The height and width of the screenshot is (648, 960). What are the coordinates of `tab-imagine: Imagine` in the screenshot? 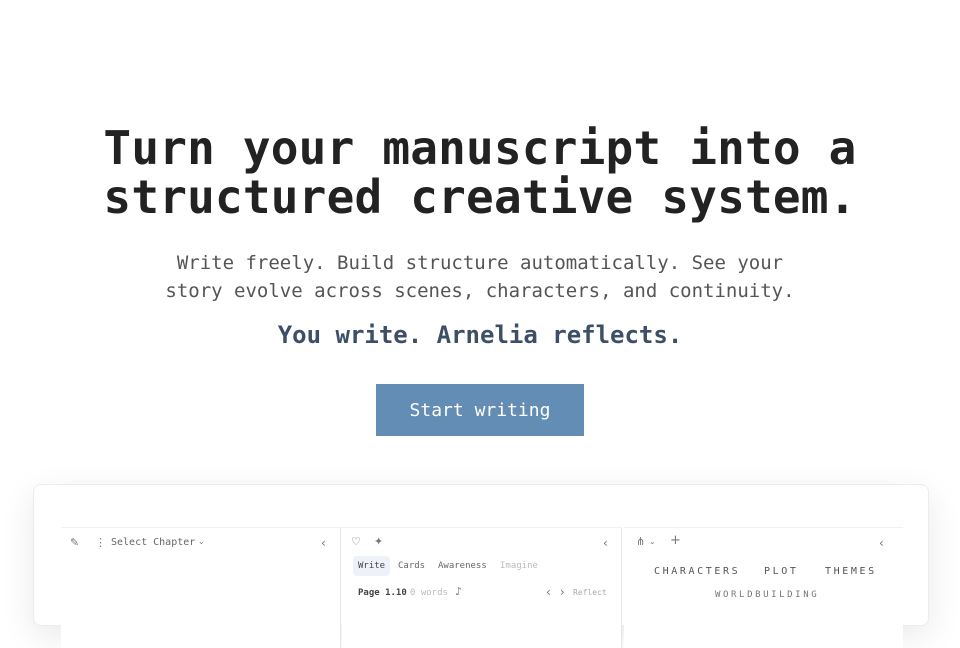 It's located at (519, 566).